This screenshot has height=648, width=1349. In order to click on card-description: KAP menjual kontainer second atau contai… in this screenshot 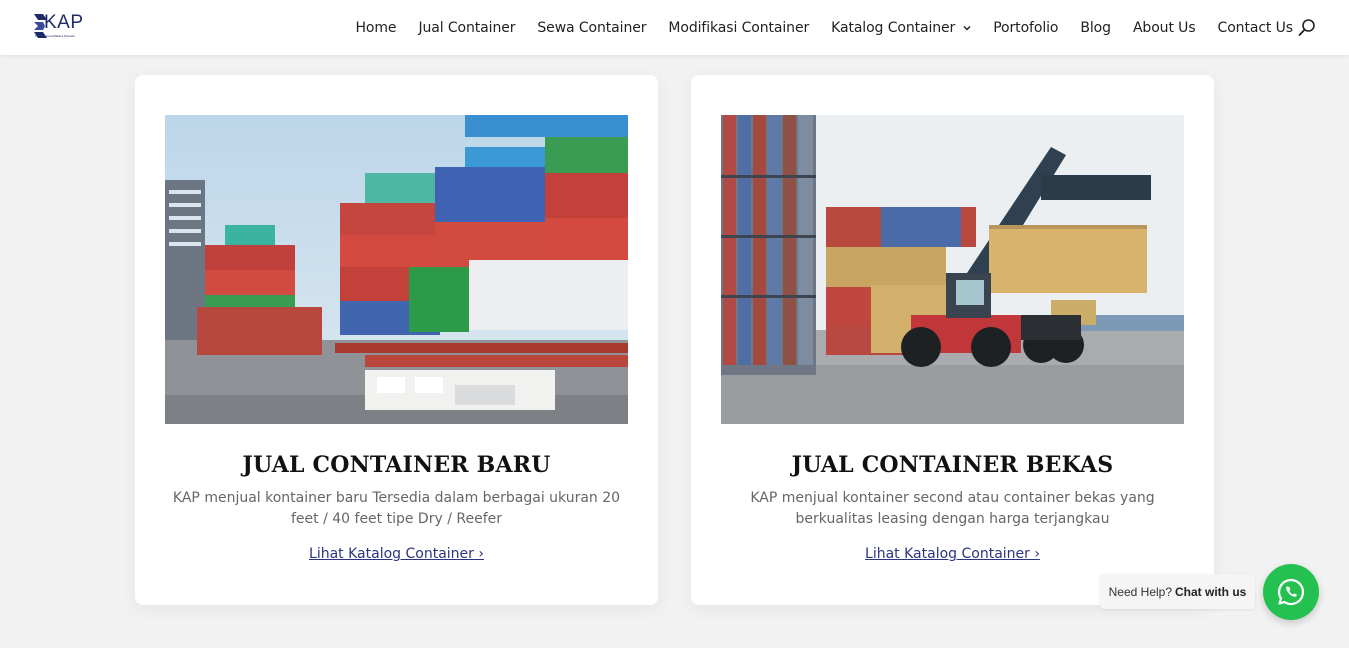, I will do `click(952, 508)`.